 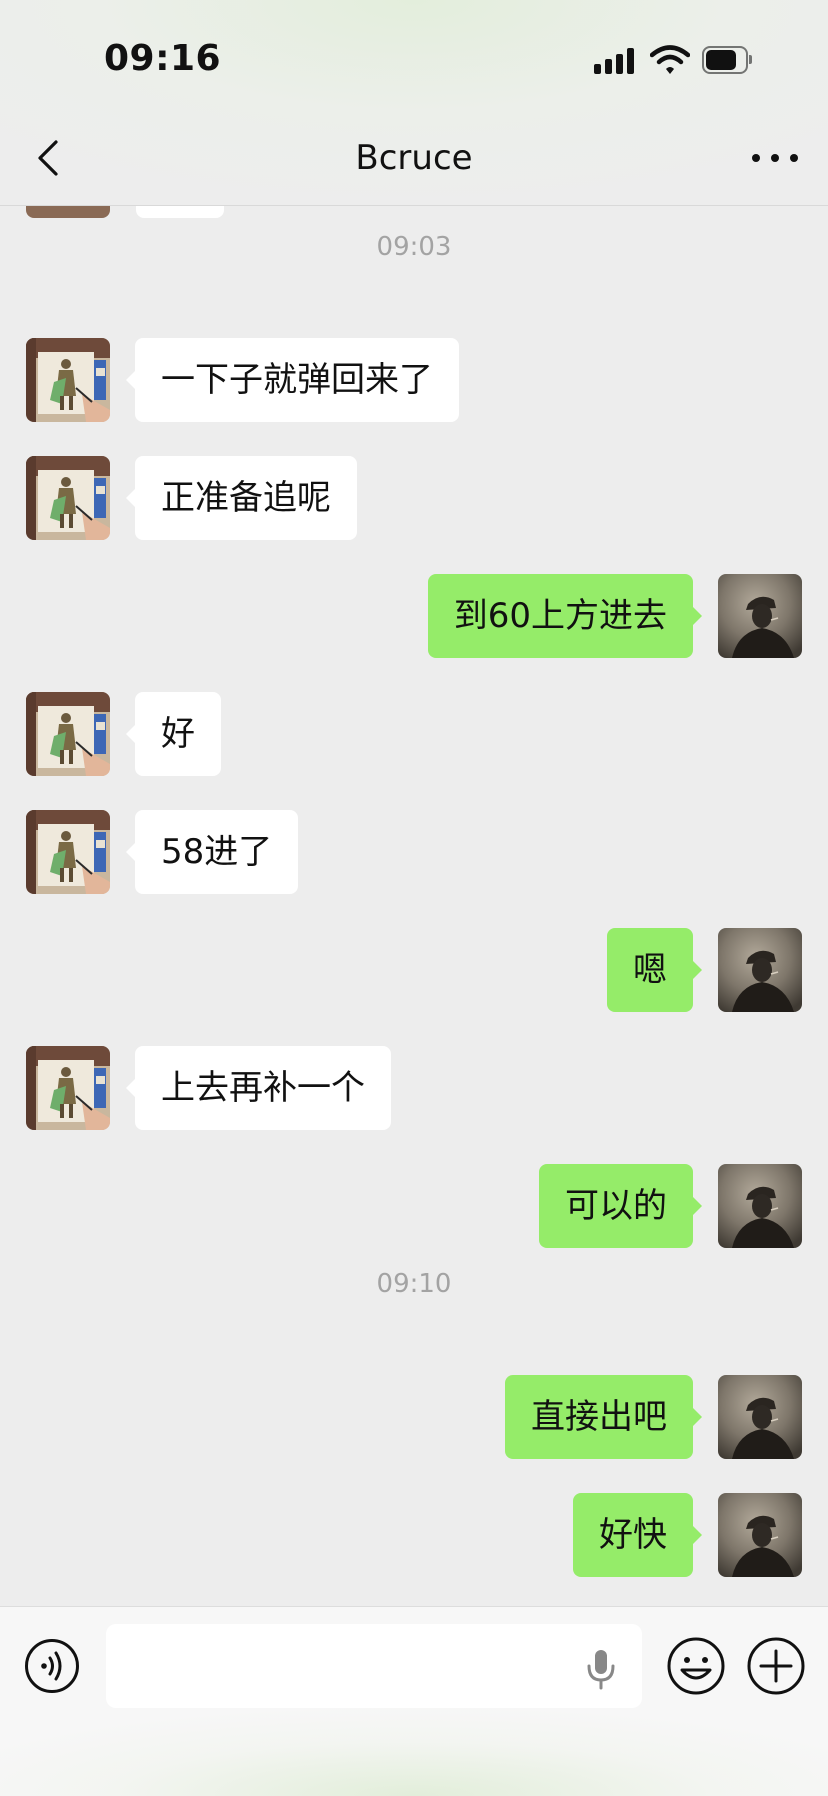 I want to click on plus-icon, so click(x=776, y=1666).